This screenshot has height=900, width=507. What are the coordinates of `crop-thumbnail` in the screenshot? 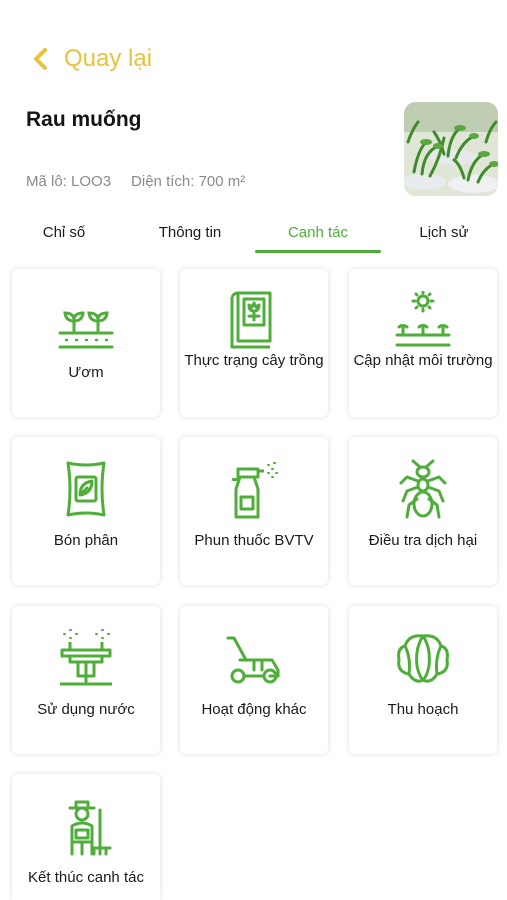 It's located at (451, 149).